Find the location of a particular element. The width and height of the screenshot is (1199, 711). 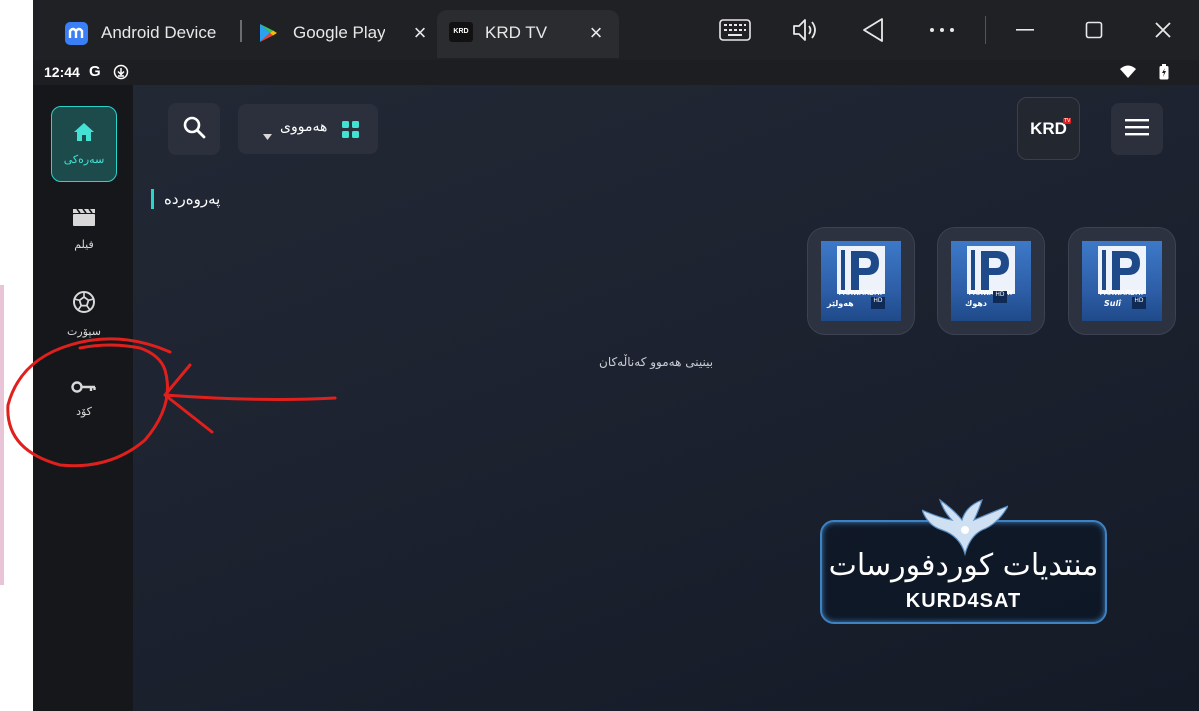

channel-card: PARWARDAY Sulî HD is located at coordinates (1122, 281).